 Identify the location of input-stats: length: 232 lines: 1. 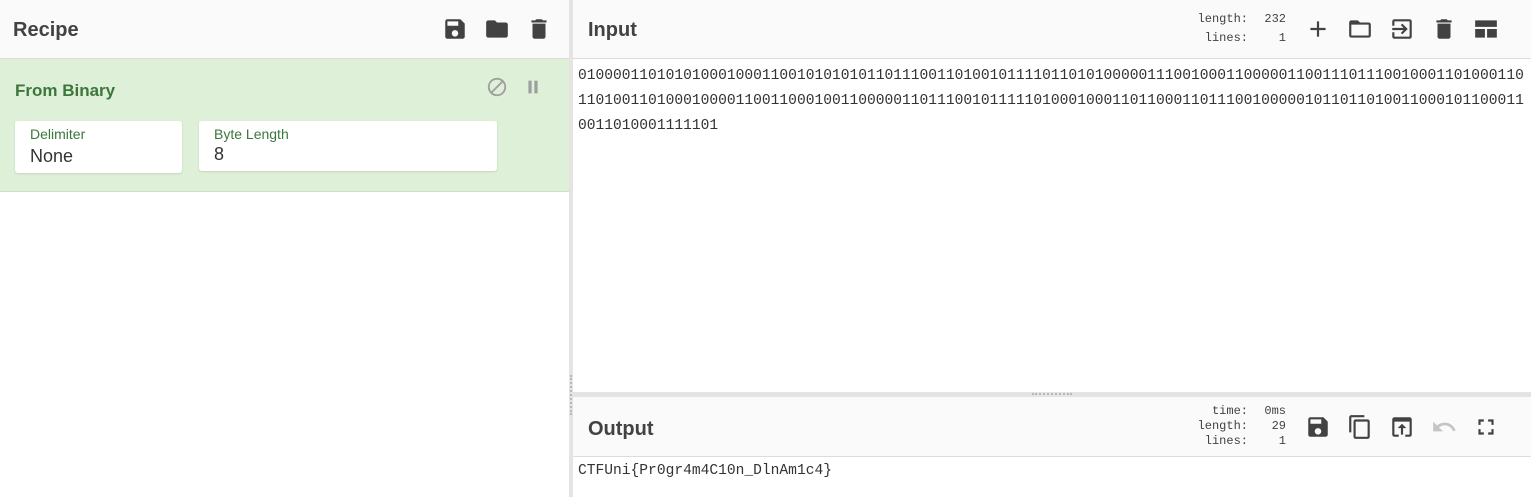
(1239, 29).